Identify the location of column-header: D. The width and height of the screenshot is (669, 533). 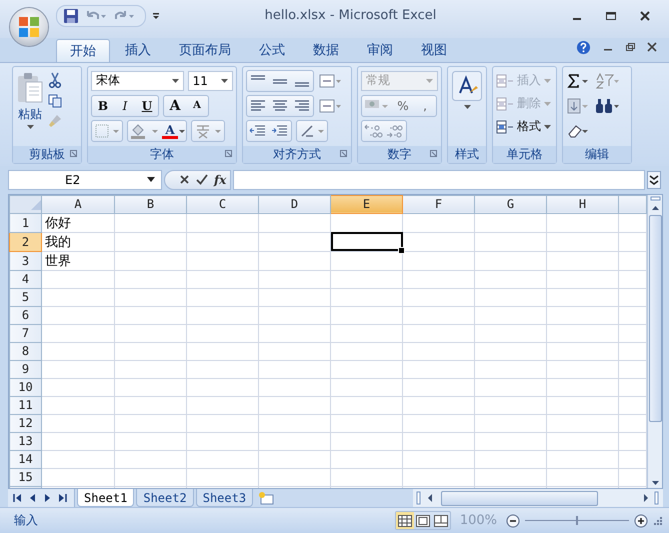
(294, 204).